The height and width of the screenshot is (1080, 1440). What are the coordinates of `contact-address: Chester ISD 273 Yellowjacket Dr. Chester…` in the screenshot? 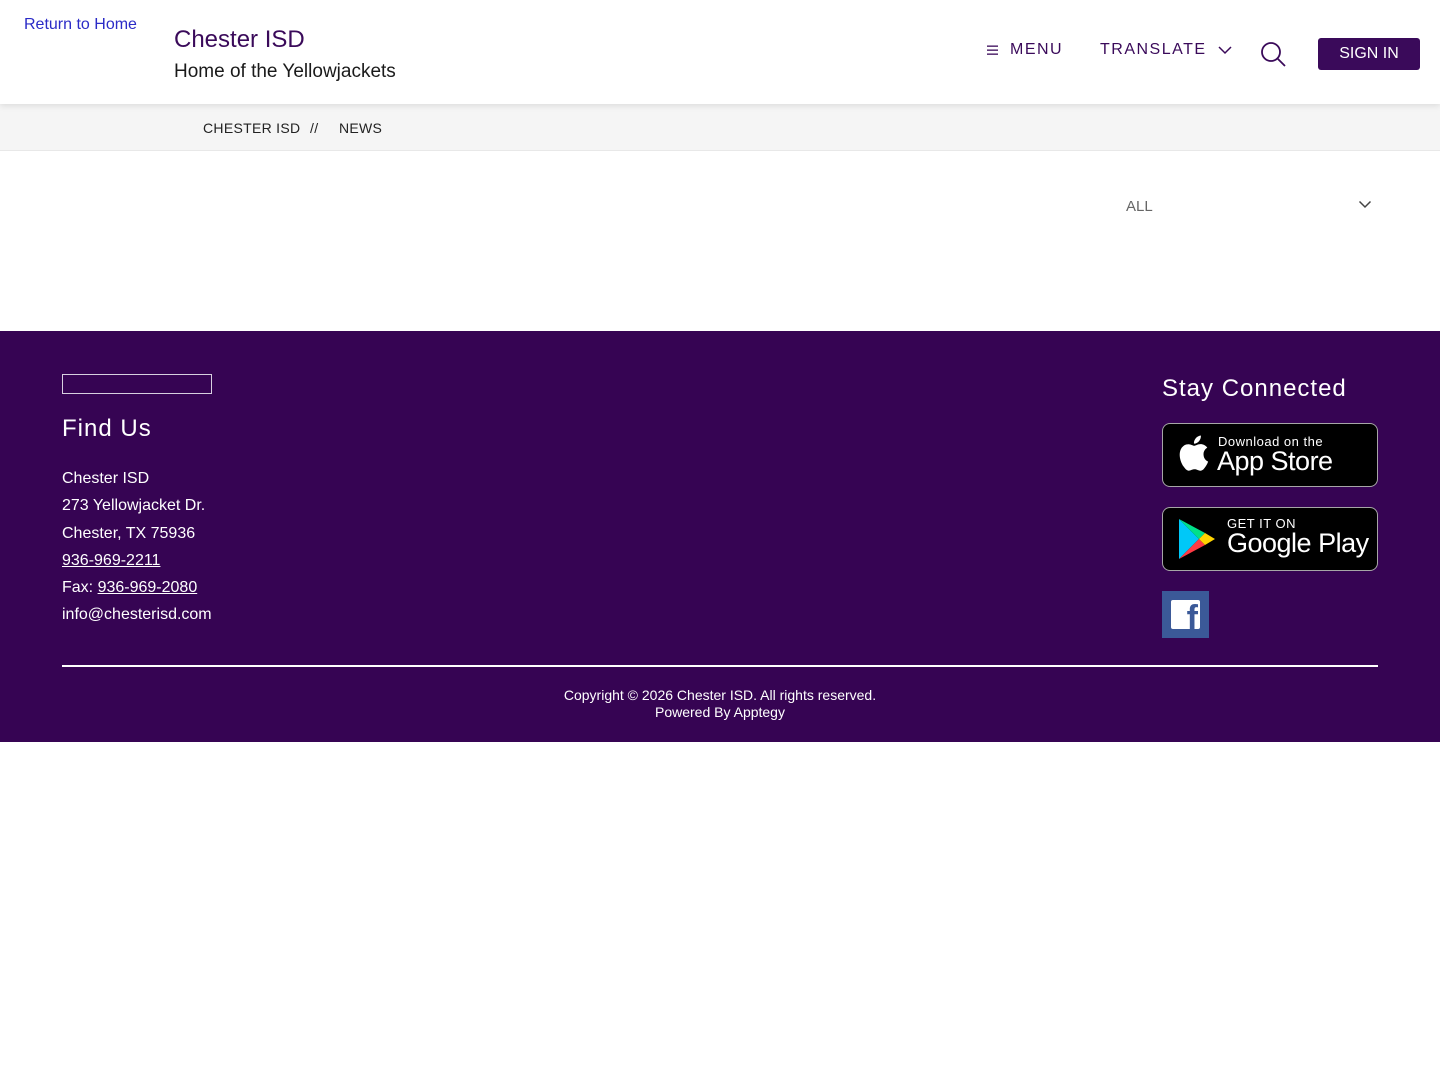 It's located at (137, 547).